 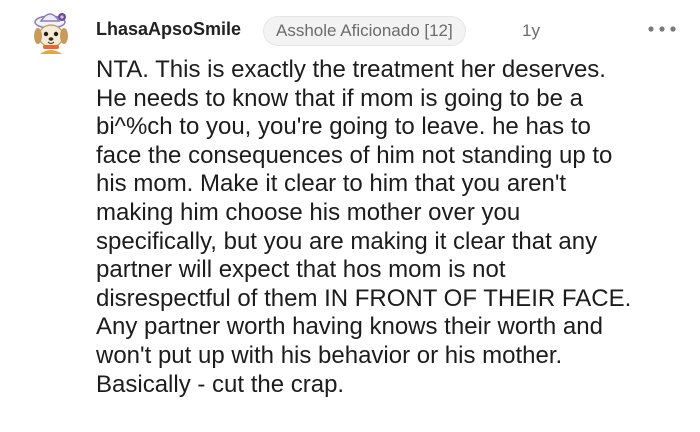 I want to click on more-horizontal-icon, so click(x=662, y=29).